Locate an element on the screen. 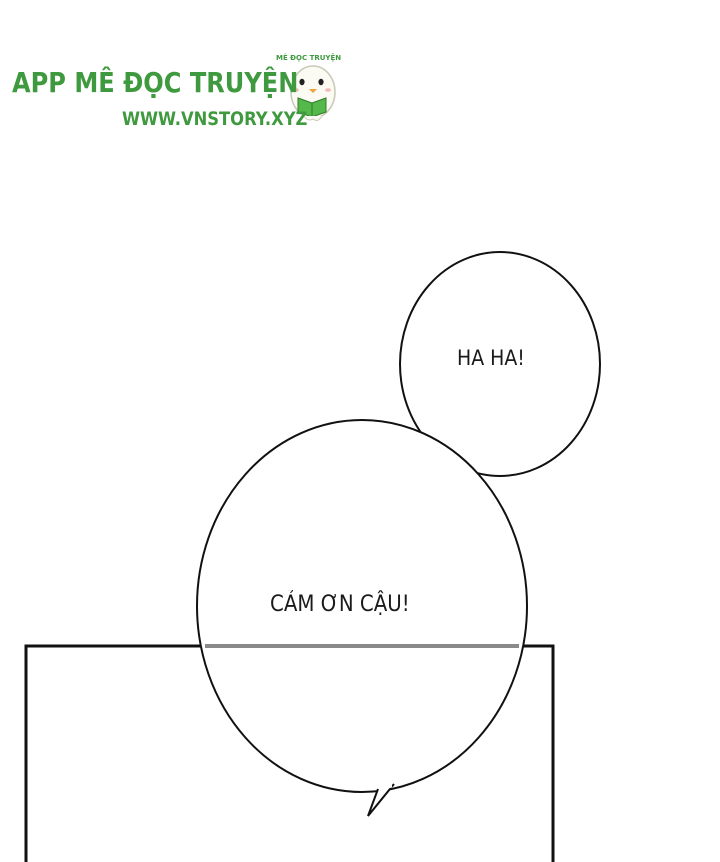 The width and height of the screenshot is (720, 862). watermark-url: WWW.VNSTORY.XYZ is located at coordinates (215, 119).